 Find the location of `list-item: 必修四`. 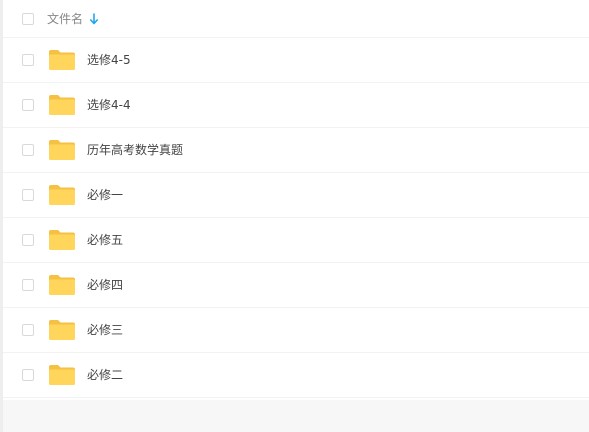

list-item: 必修四 is located at coordinates (296, 285).